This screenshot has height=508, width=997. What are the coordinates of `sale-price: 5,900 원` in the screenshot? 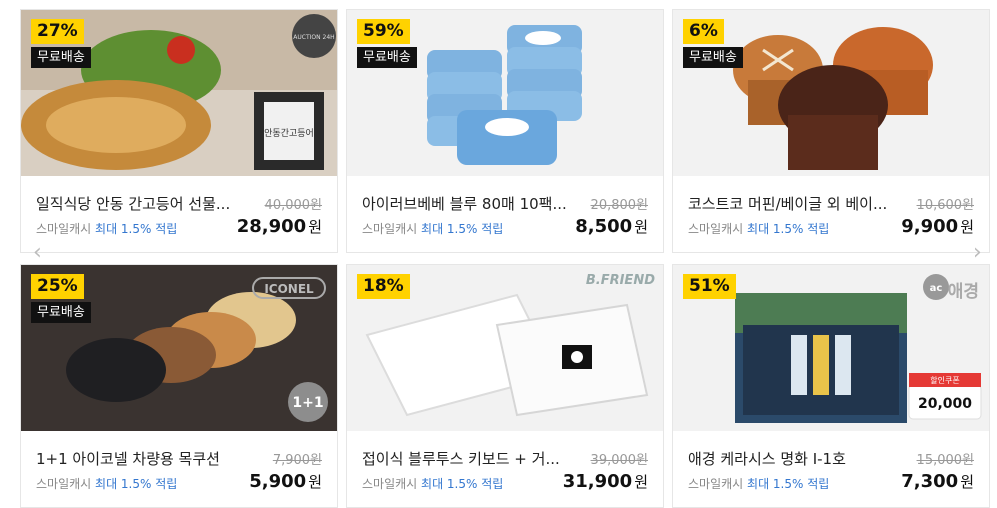 It's located at (285, 481).